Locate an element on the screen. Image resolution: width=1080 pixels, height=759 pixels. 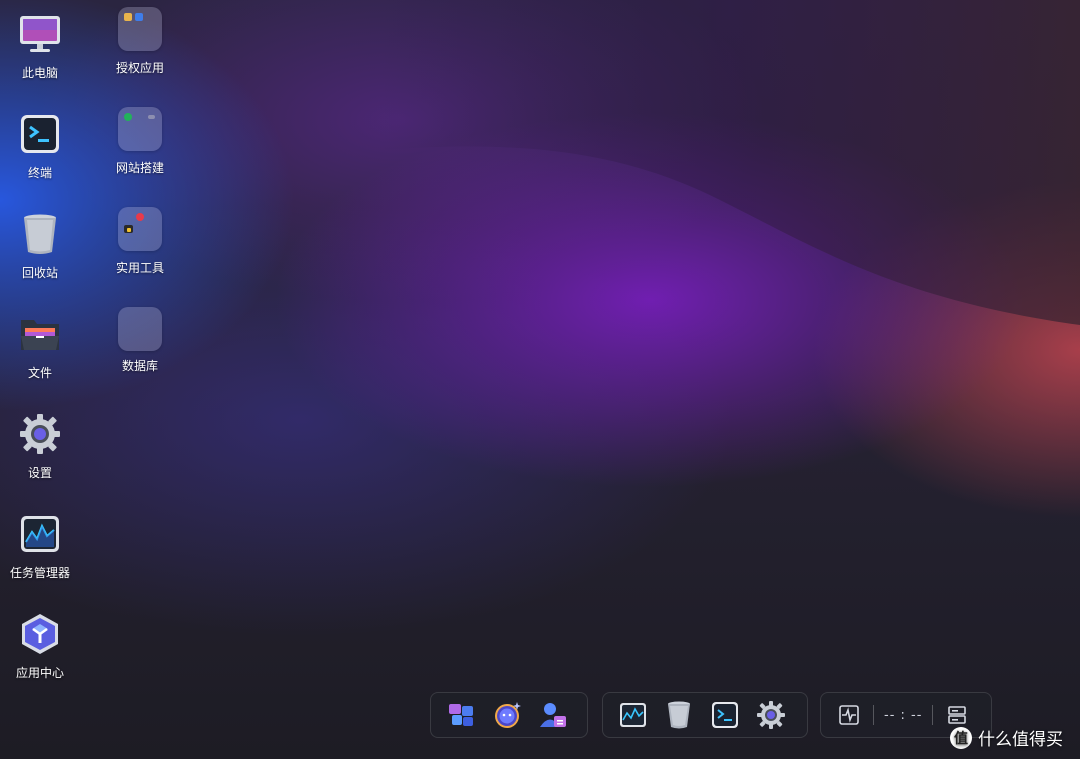
watermark: 值 什么值得买 is located at coordinates (1006, 737).